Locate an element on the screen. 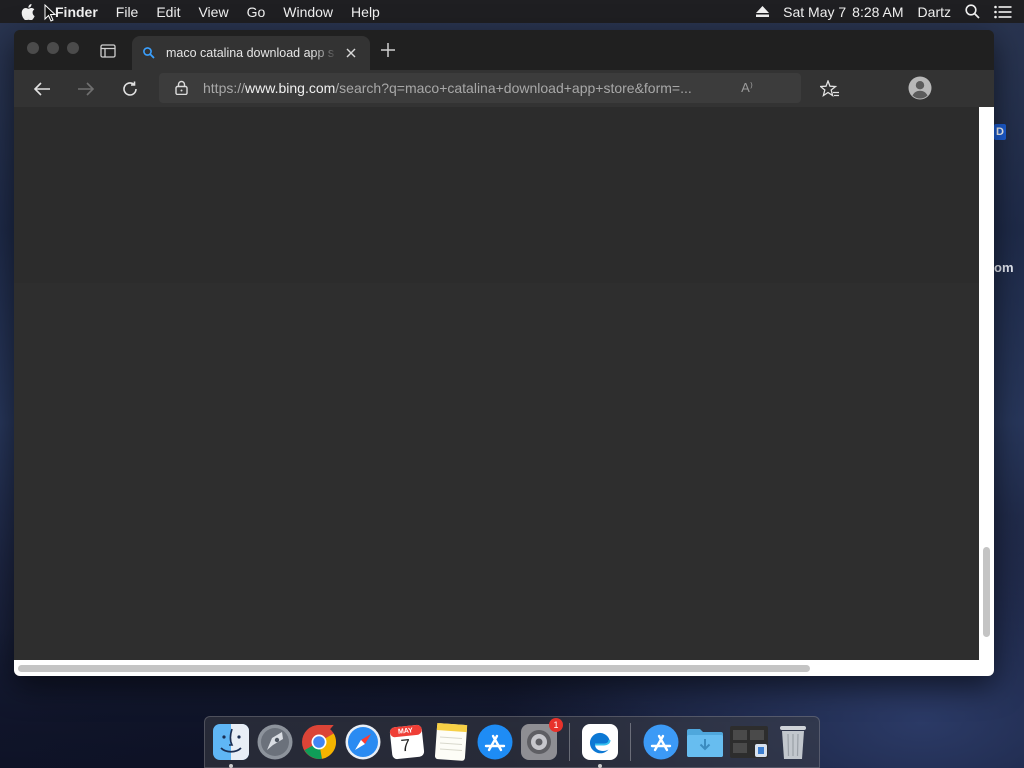 This screenshot has height=768, width=1024. back-arrow-icon is located at coordinates (42, 89).